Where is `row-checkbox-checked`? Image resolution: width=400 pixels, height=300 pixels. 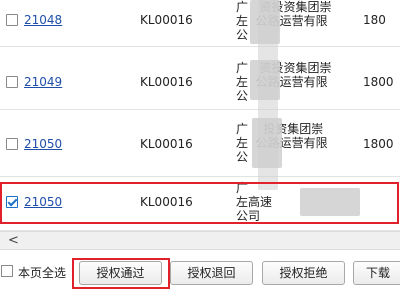 row-checkbox-checked is located at coordinates (12, 202).